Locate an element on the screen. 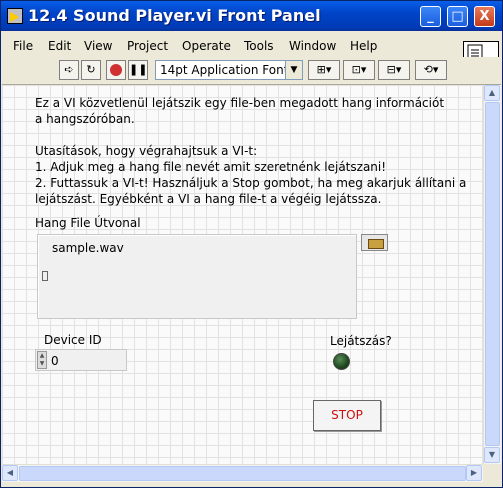  path-label: Hang File Útvonal is located at coordinates (88, 223).